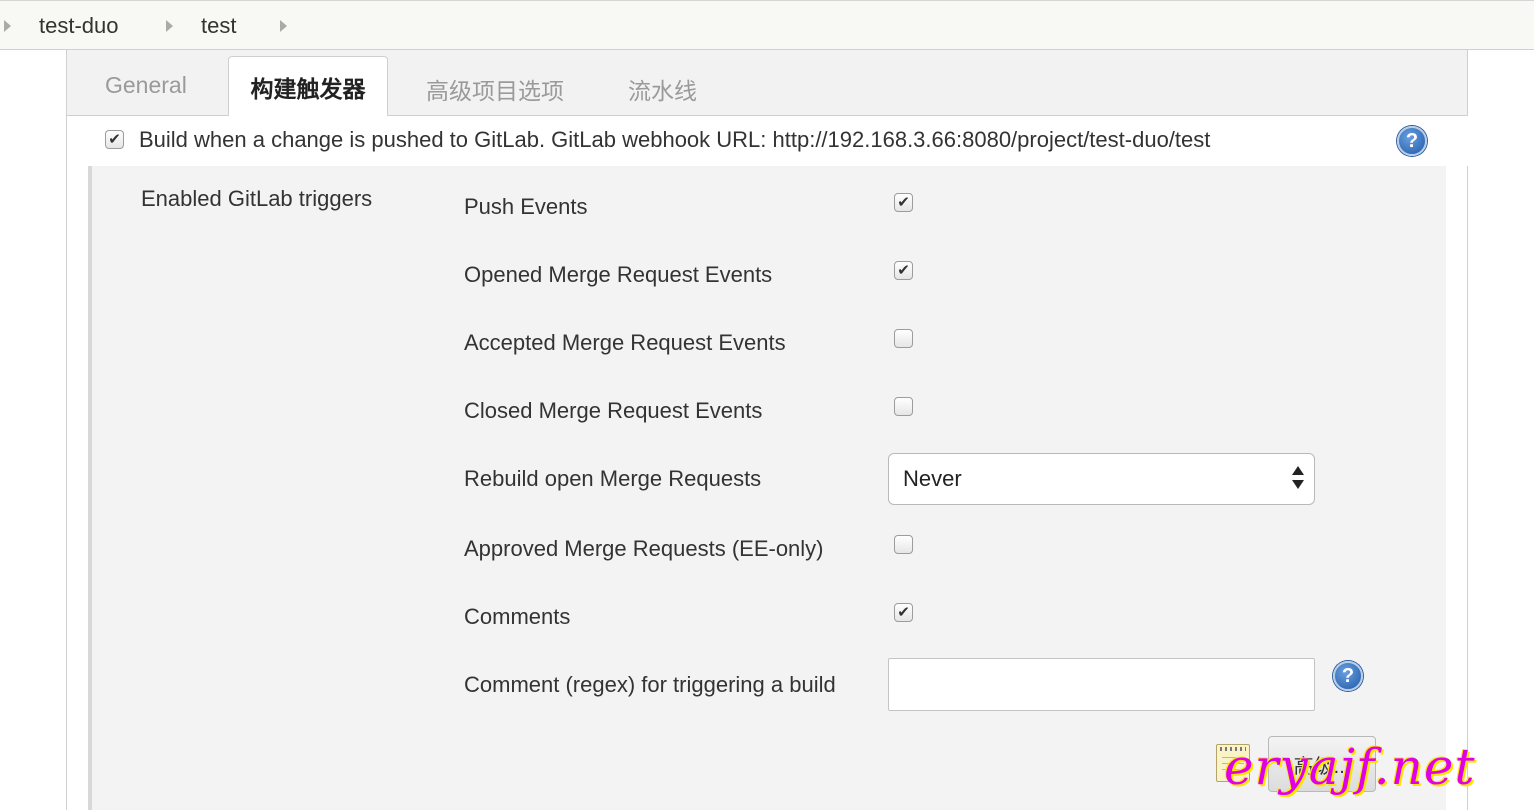  What do you see at coordinates (613, 410) in the screenshot?
I see `closed-mr-label: Closed Merge Request Events` at bounding box center [613, 410].